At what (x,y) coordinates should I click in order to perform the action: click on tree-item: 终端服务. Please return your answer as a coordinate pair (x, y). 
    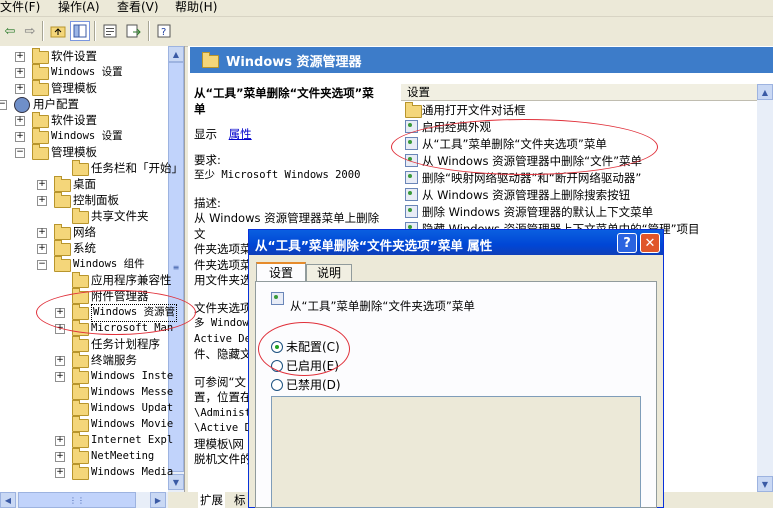
    Looking at the image, I should click on (114, 360).